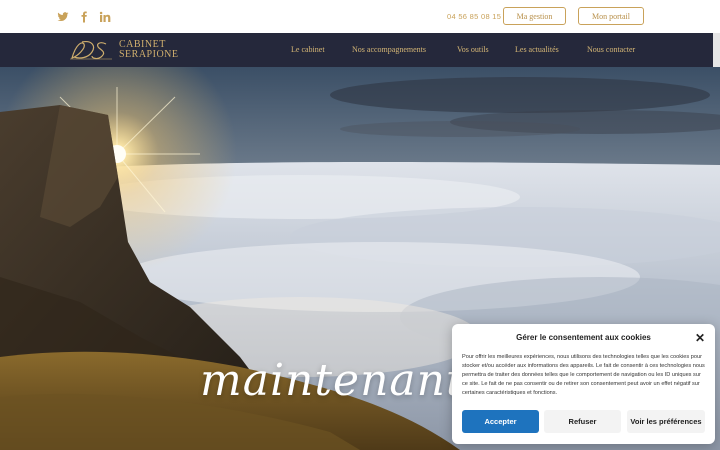 The width and height of the screenshot is (720, 450). What do you see at coordinates (537, 49) in the screenshot?
I see `nav-item-les-actualites: Les actualités` at bounding box center [537, 49].